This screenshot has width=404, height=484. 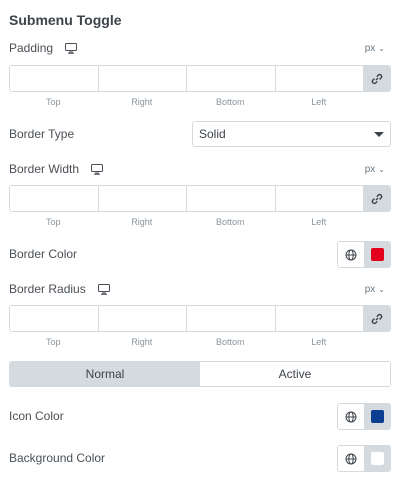 What do you see at coordinates (142, 198) in the screenshot?
I see `border-width-right-input` at bounding box center [142, 198].